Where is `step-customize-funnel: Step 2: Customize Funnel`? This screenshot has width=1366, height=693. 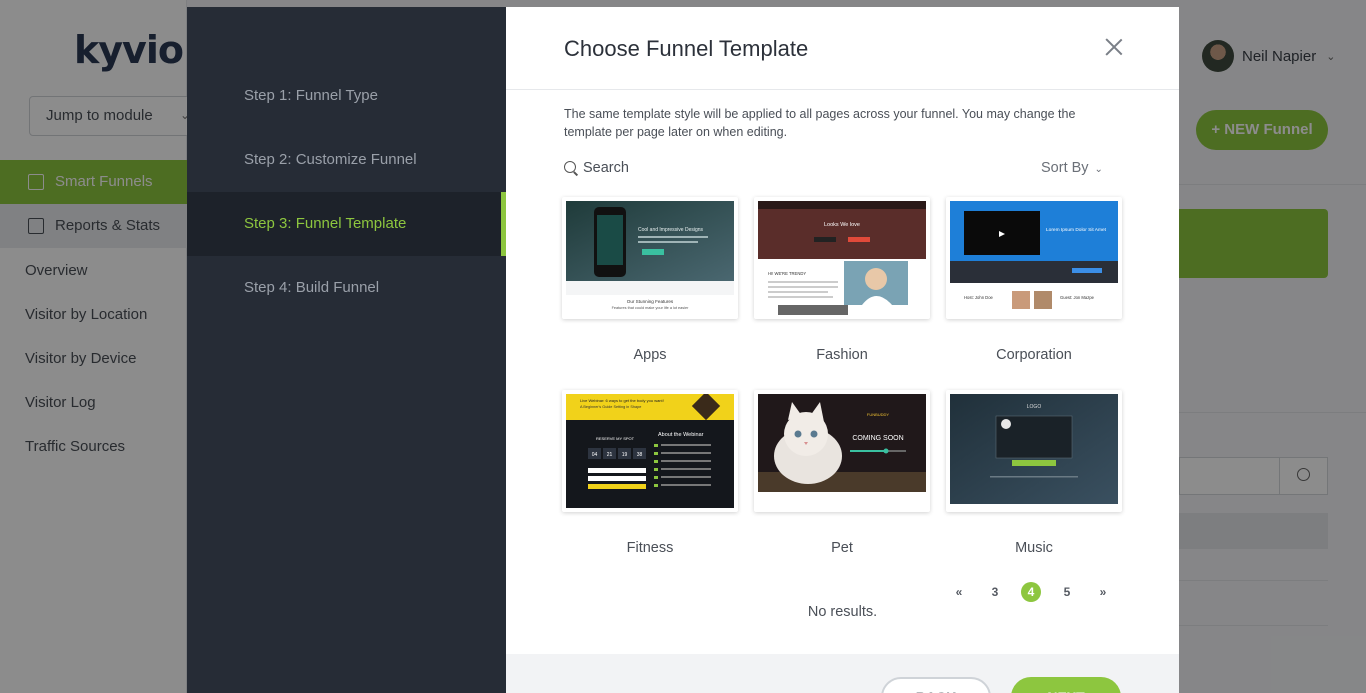 step-customize-funnel: Step 2: Customize Funnel is located at coordinates (346, 160).